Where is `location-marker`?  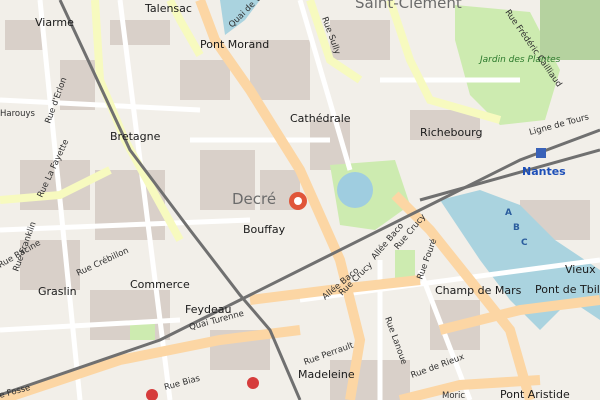 location-marker is located at coordinates (298, 201).